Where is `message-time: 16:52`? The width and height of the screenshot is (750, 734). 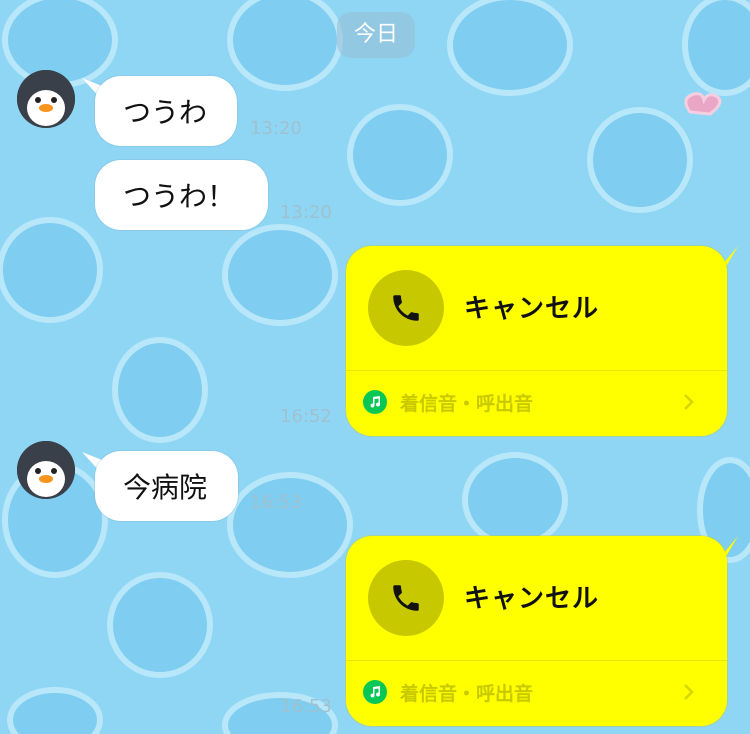 message-time: 16:52 is located at coordinates (306, 416).